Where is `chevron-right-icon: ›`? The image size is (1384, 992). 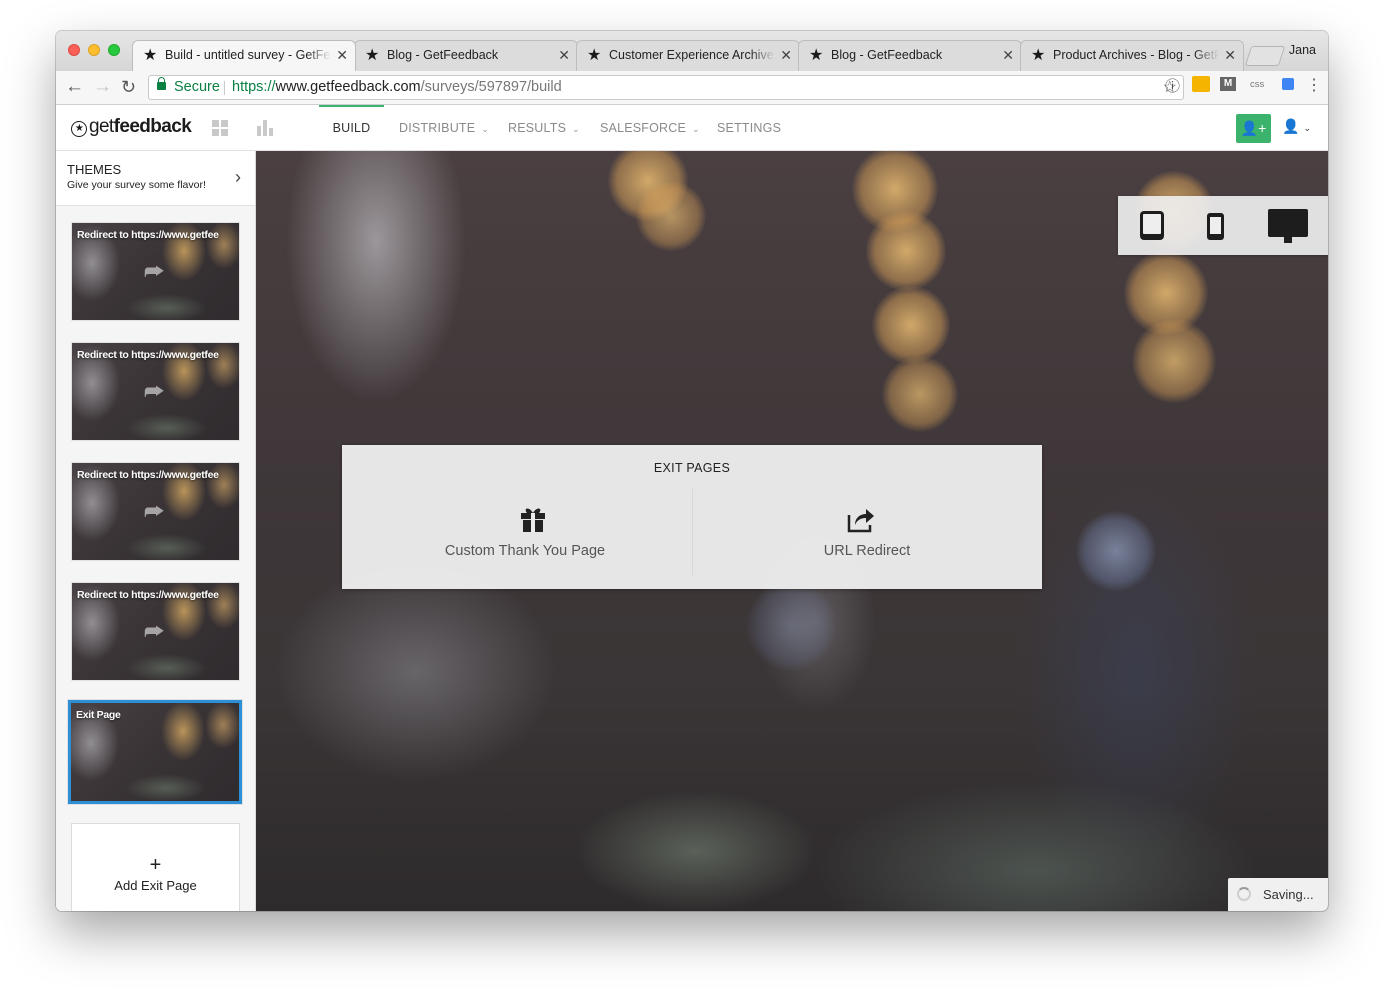 chevron-right-icon: › is located at coordinates (238, 177).